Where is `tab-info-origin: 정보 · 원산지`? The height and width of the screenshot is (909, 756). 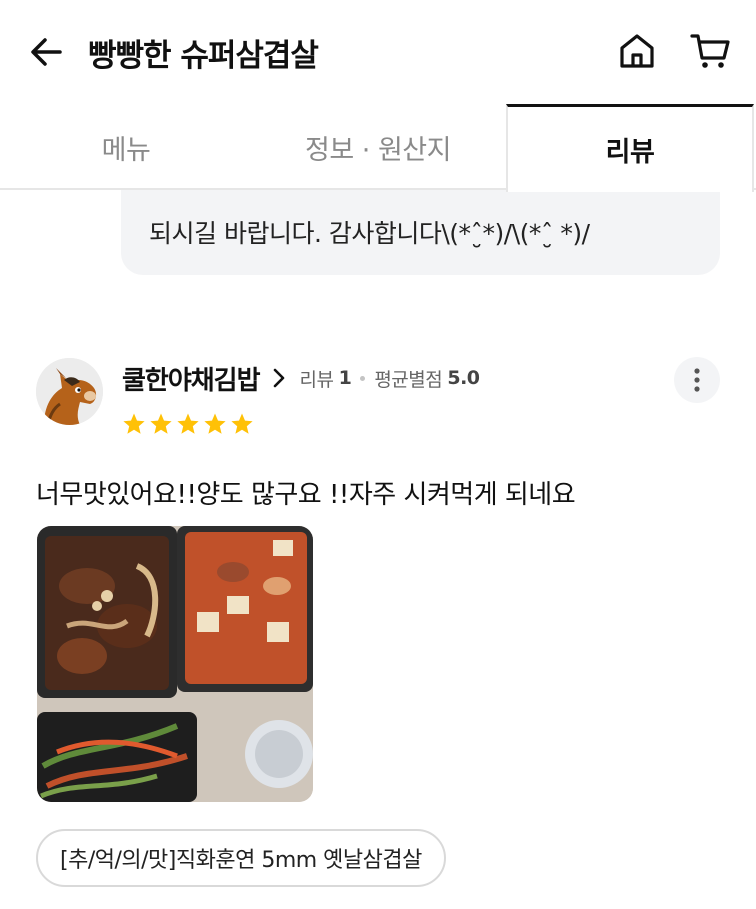
tab-info-origin: 정보 · 원산지 is located at coordinates (378, 147).